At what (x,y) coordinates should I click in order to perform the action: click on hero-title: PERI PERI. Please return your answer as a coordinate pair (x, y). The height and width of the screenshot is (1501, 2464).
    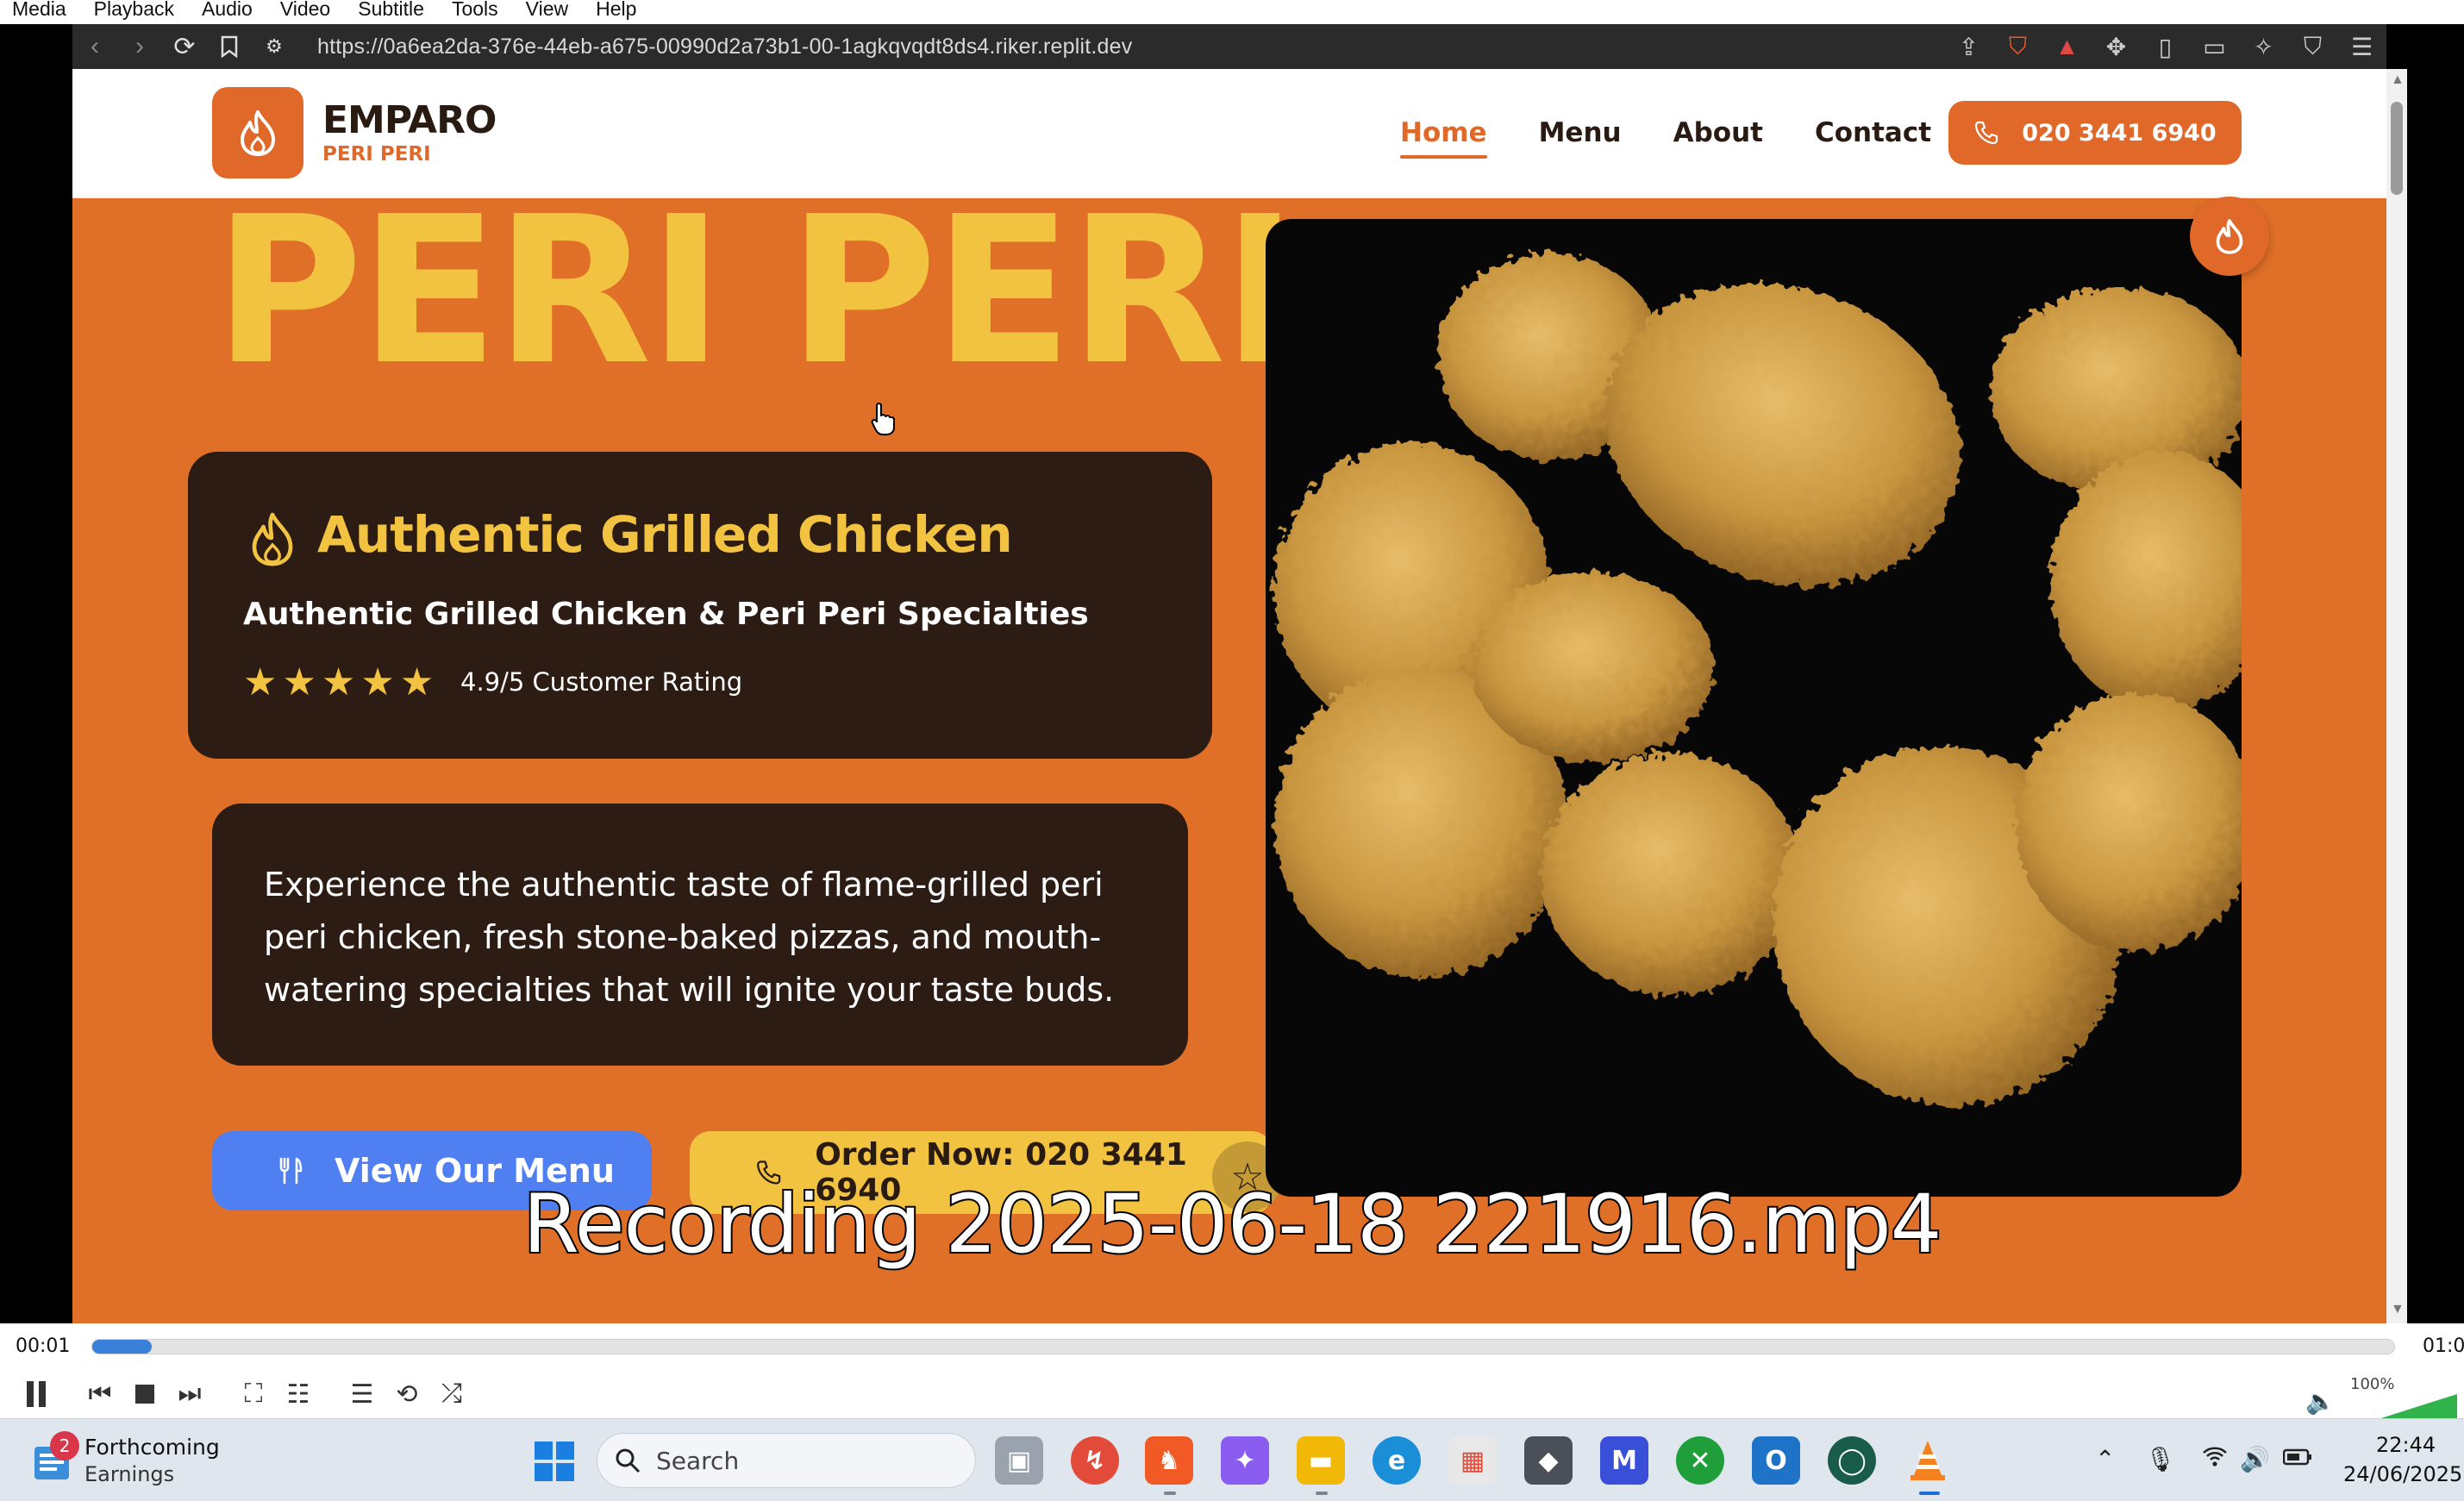
    Looking at the image, I should click on (756, 291).